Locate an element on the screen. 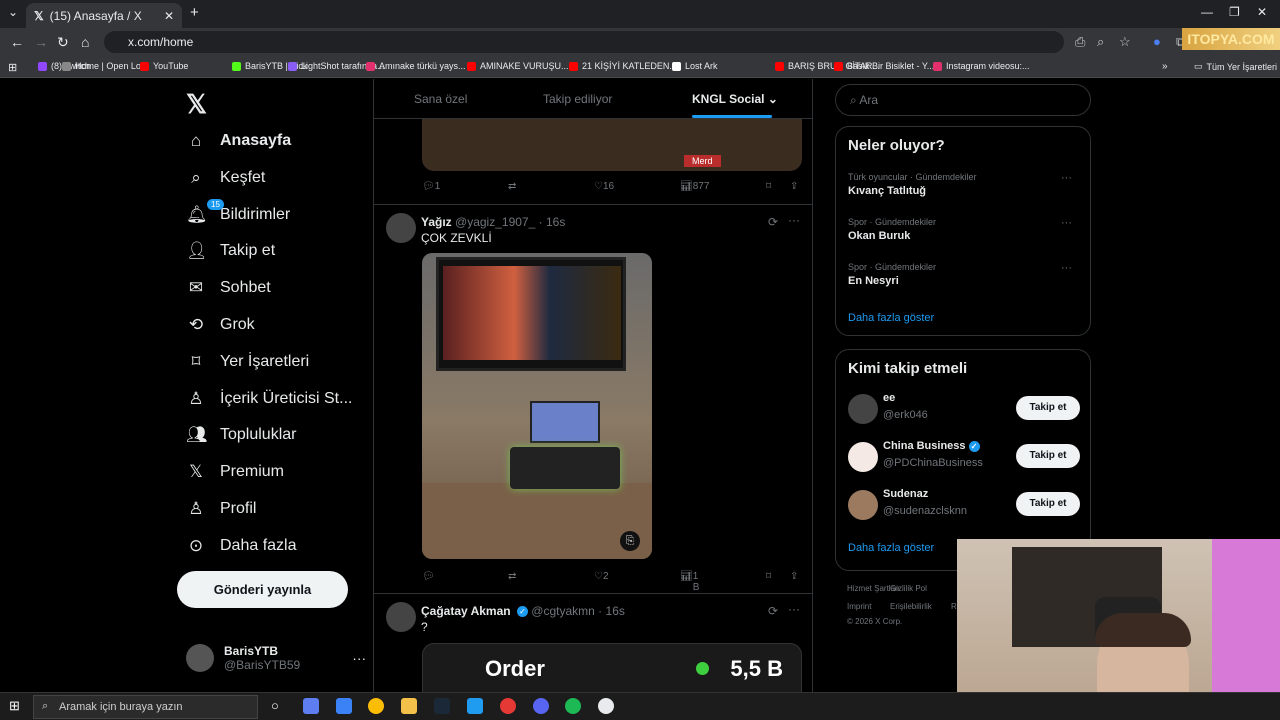 The height and width of the screenshot is (720, 1280). bookmark-item: YouTube is located at coordinates (164, 66).